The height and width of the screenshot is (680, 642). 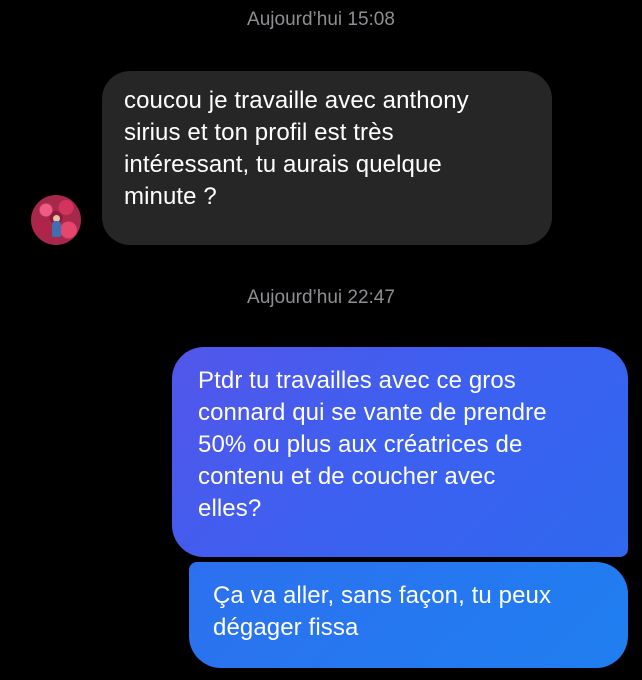 I want to click on message-text-line: intéressant, tu aurais quelque, so click(x=283, y=164).